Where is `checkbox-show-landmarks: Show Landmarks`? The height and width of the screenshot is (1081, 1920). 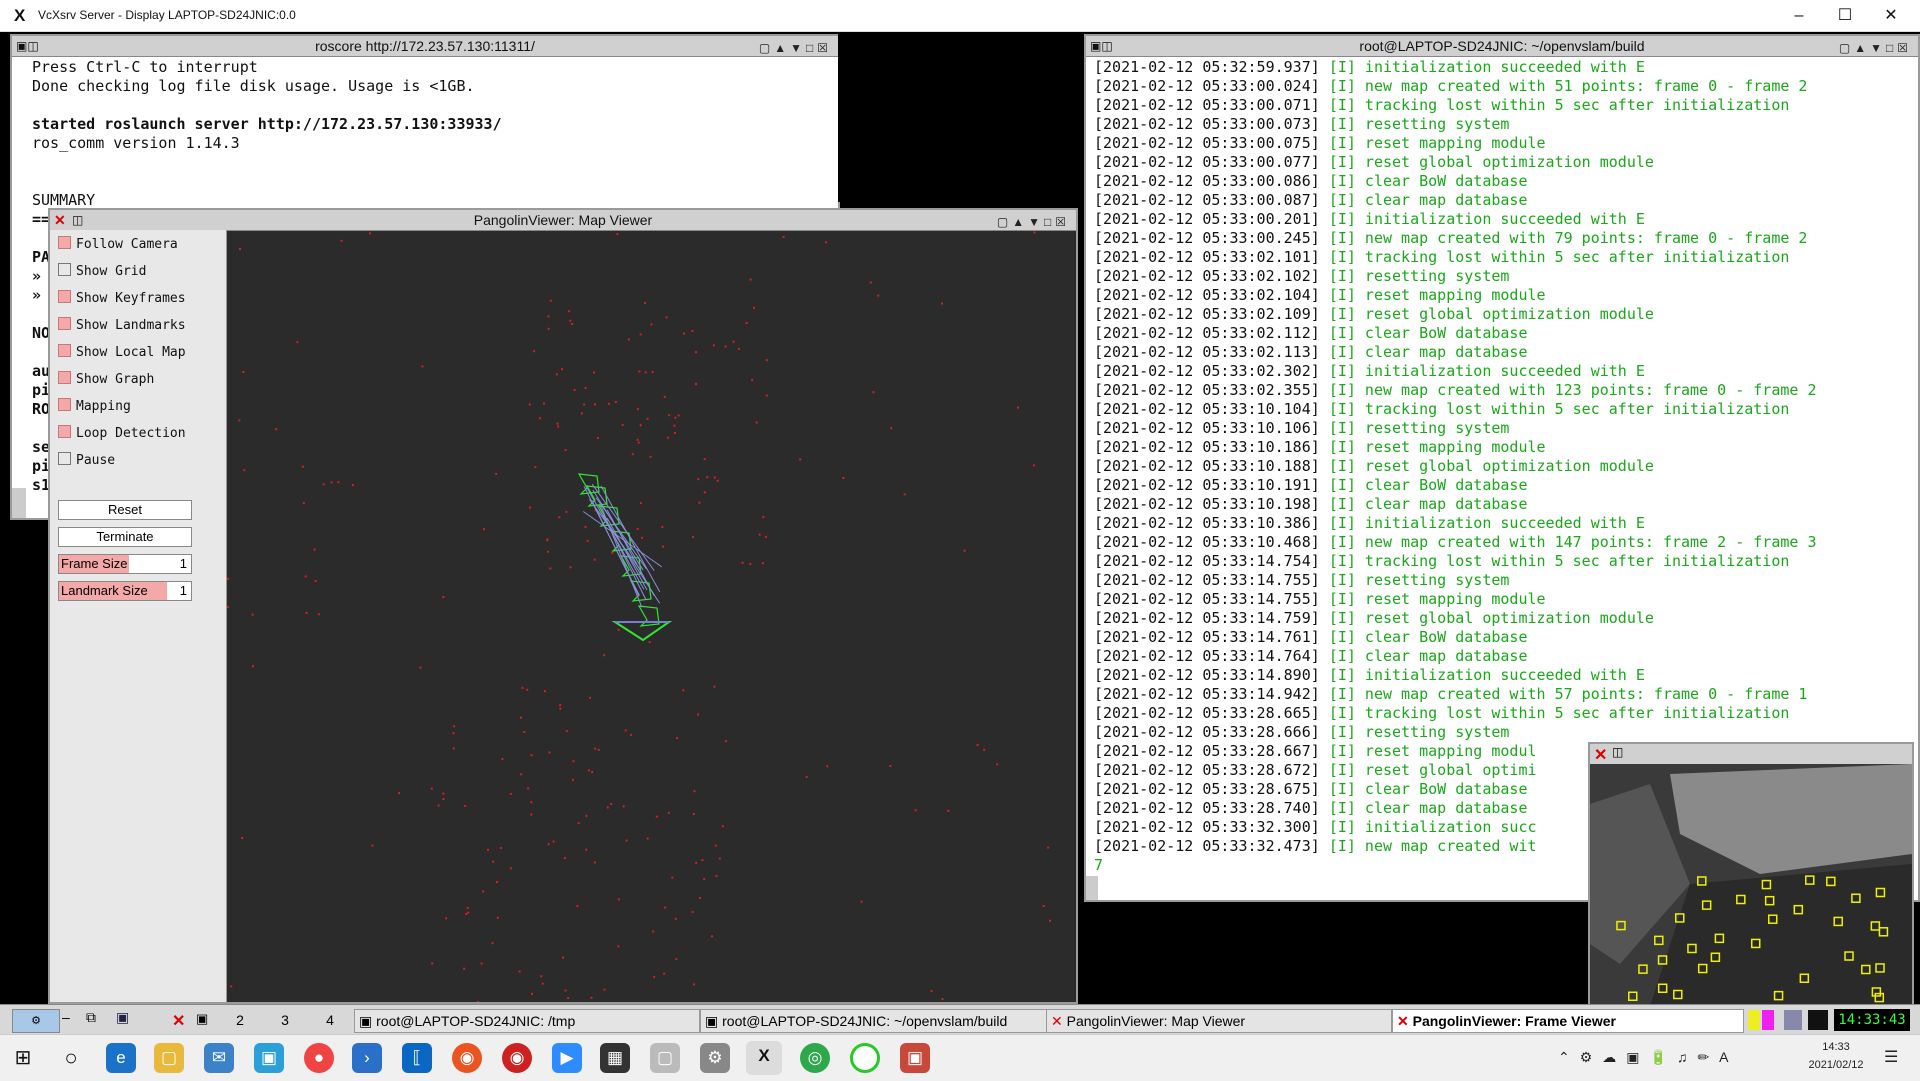 checkbox-show-landmarks: Show Landmarks is located at coordinates (122, 327).